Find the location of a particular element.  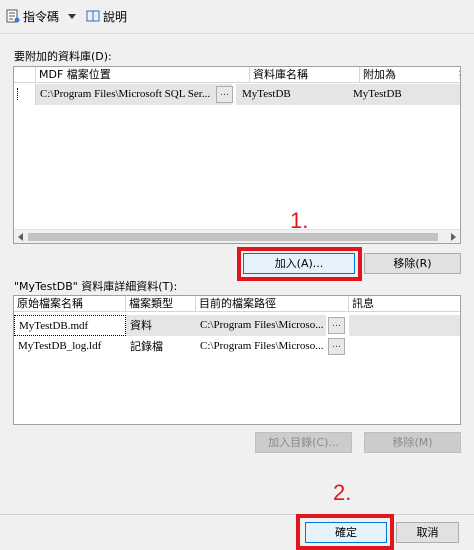

file-type-cell: 資料 is located at coordinates (161, 325).